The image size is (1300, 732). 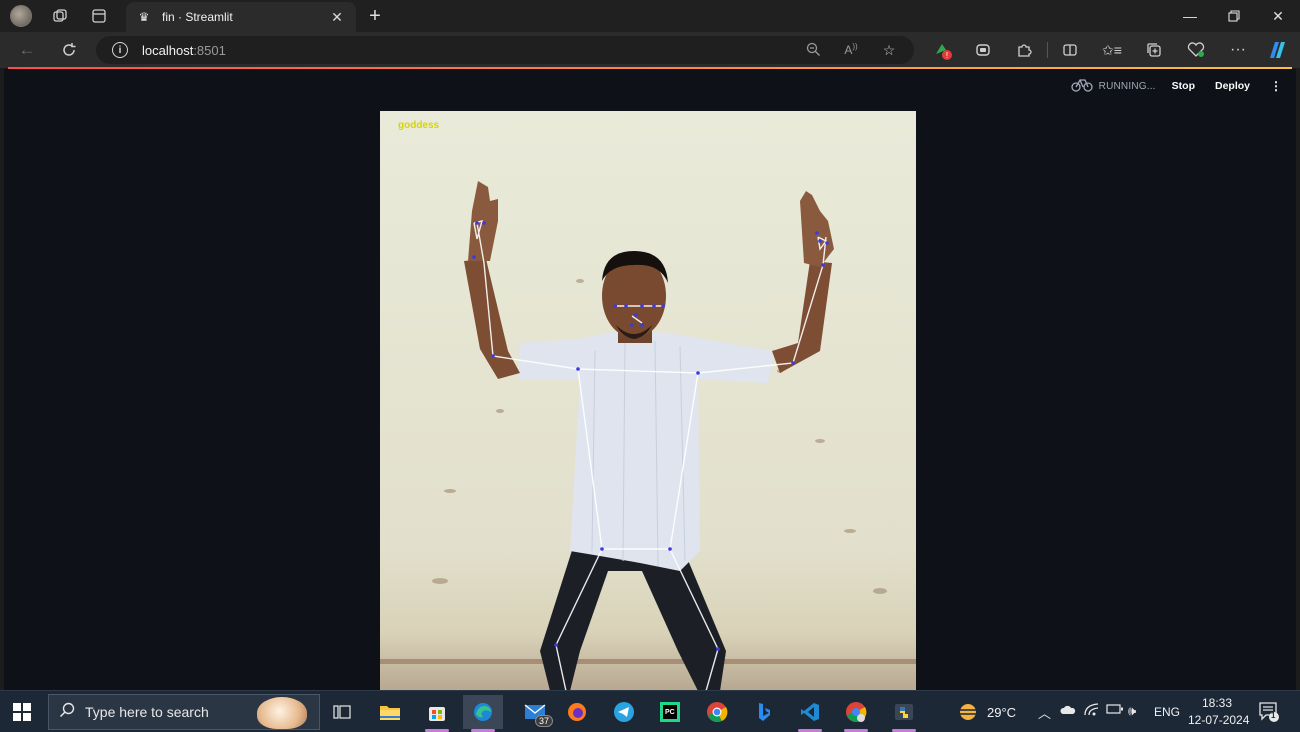 What do you see at coordinates (813, 51) in the screenshot?
I see `zoom-out-icon` at bounding box center [813, 51].